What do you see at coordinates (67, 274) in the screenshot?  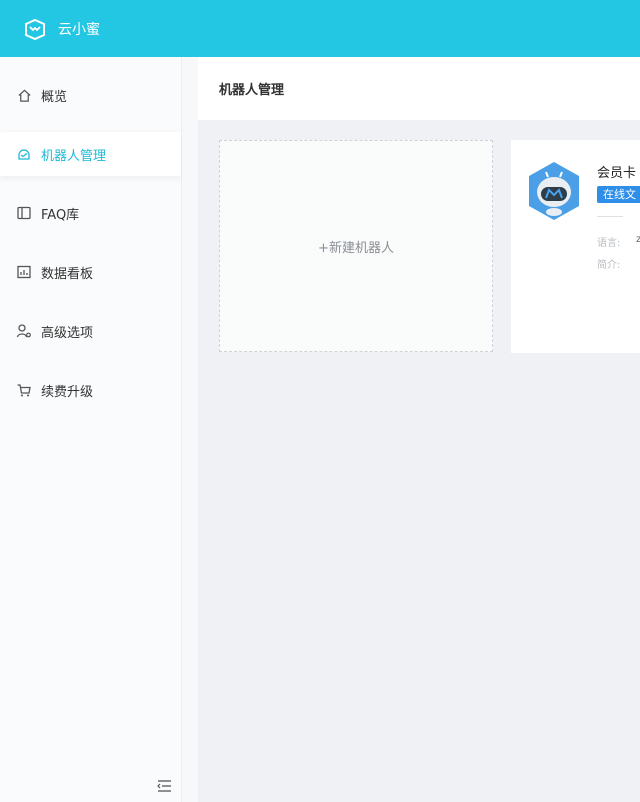 I see `sidebar-item-label: 数据看板` at bounding box center [67, 274].